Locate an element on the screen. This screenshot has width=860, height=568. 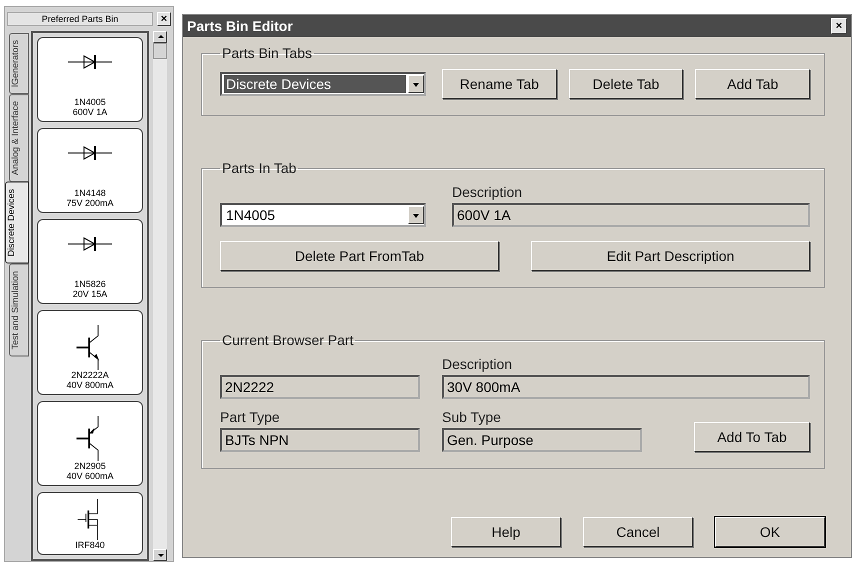
group-title: Parts In Tab is located at coordinates (259, 168).